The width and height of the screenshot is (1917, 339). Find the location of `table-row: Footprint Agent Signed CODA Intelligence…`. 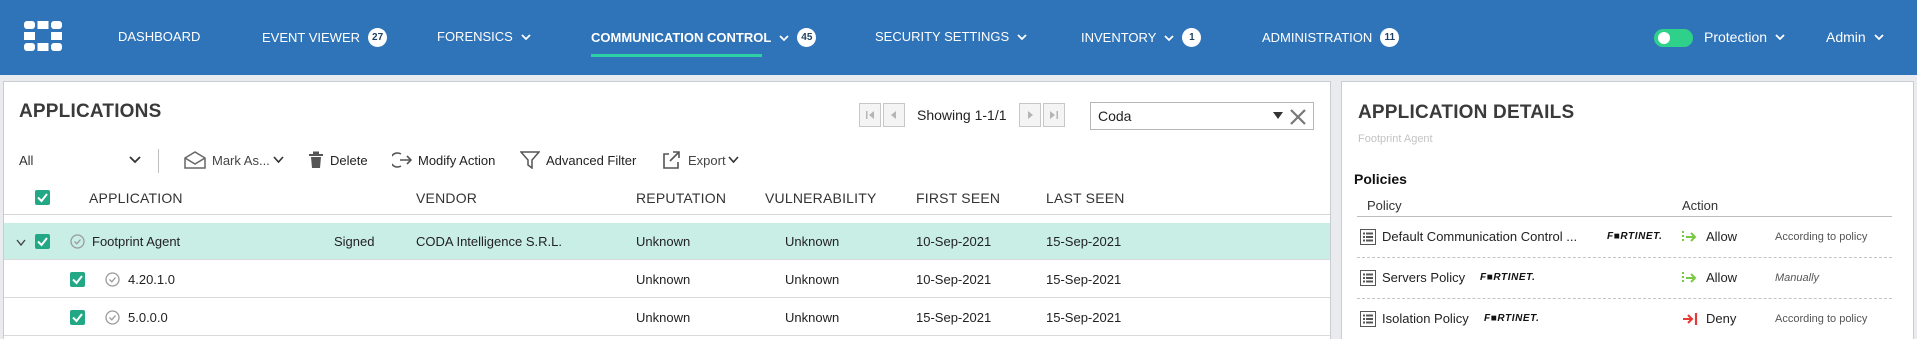

table-row: Footprint Agent Signed CODA Intelligence… is located at coordinates (667, 241).